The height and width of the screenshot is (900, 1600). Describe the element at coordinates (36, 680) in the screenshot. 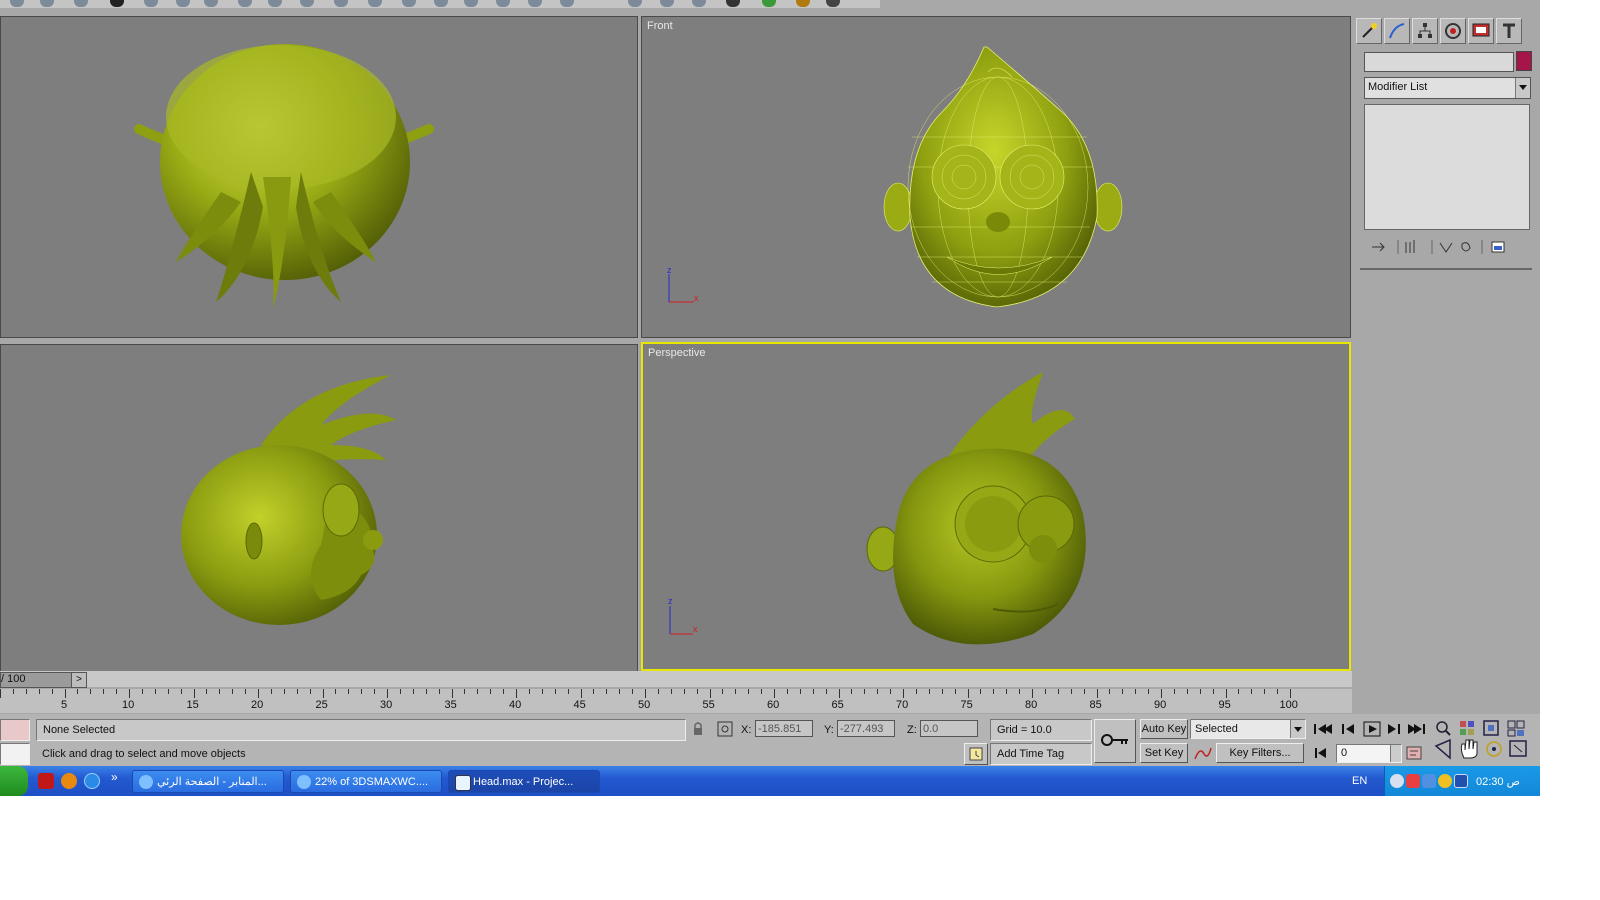

I see `time-slider-thumb: / 100` at that location.